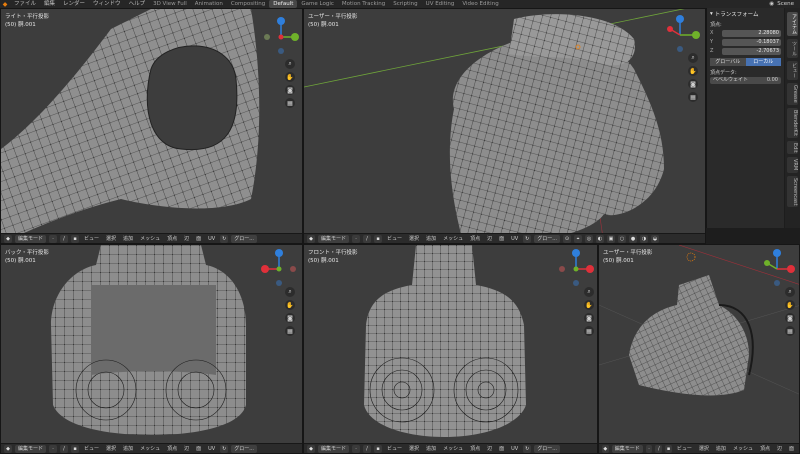 The width and height of the screenshot is (800, 454). Describe the element at coordinates (655, 238) in the screenshot. I see `shading-render-icon: ◒` at that location.